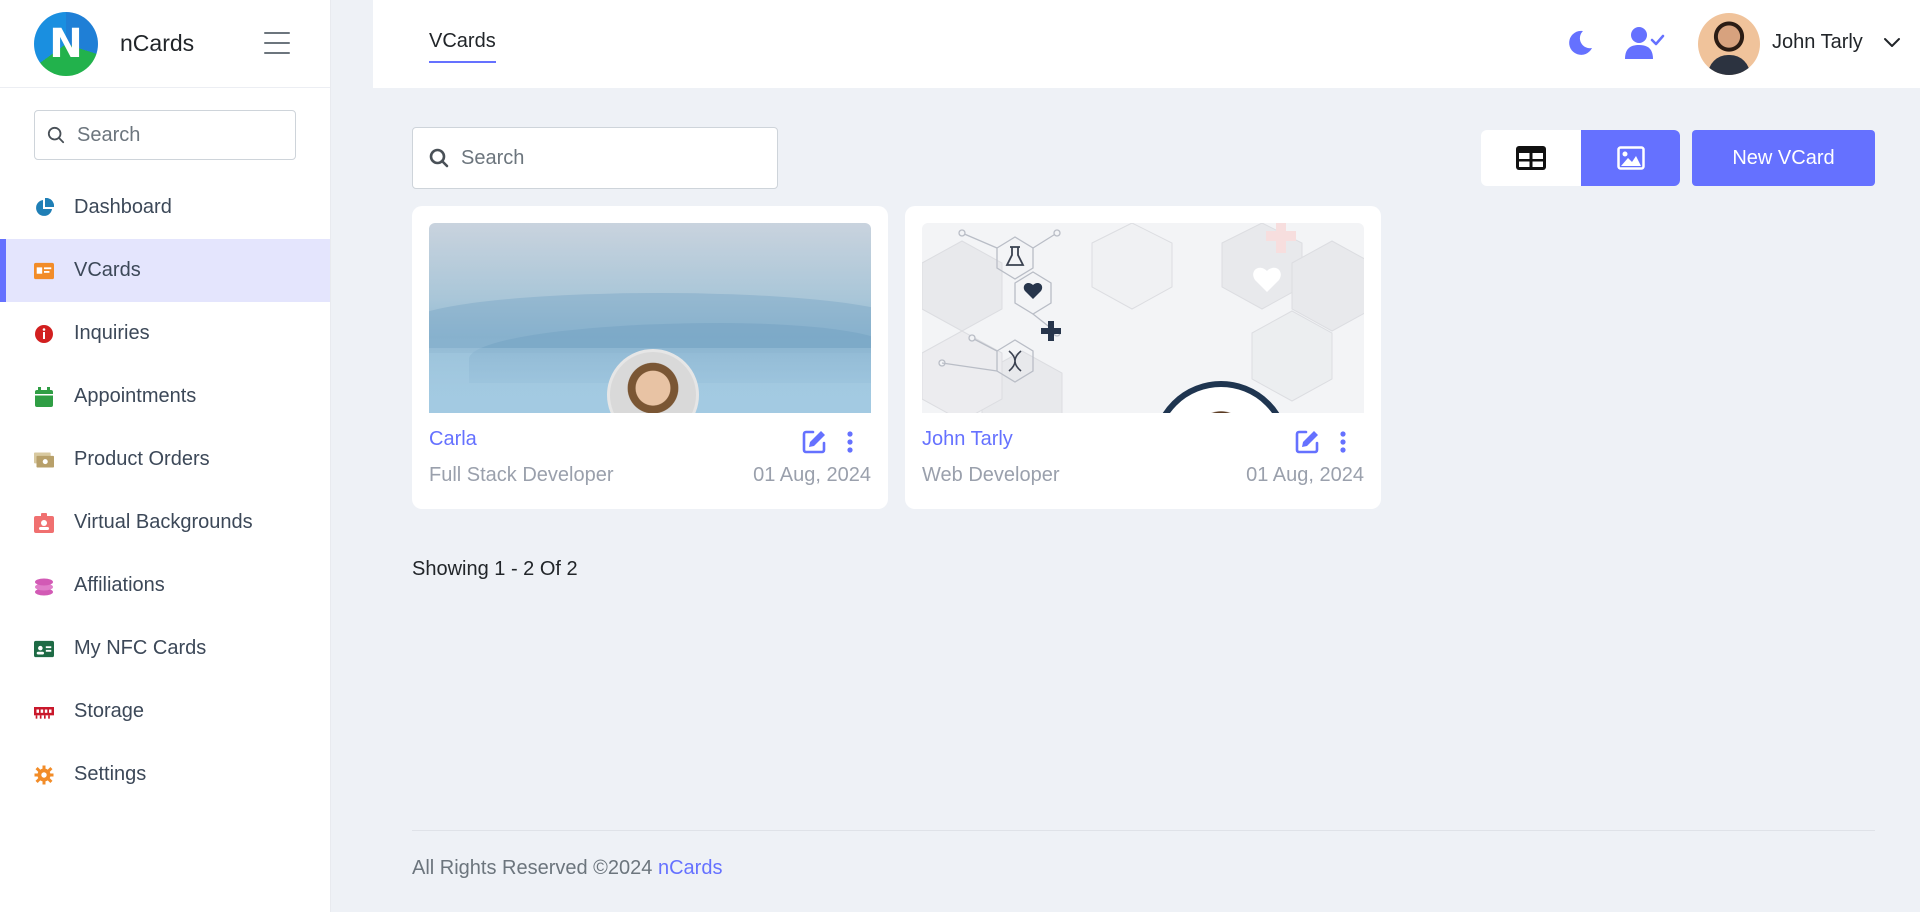 The height and width of the screenshot is (912, 1920). Describe the element at coordinates (44, 334) in the screenshot. I see `info-circle-icon` at that location.